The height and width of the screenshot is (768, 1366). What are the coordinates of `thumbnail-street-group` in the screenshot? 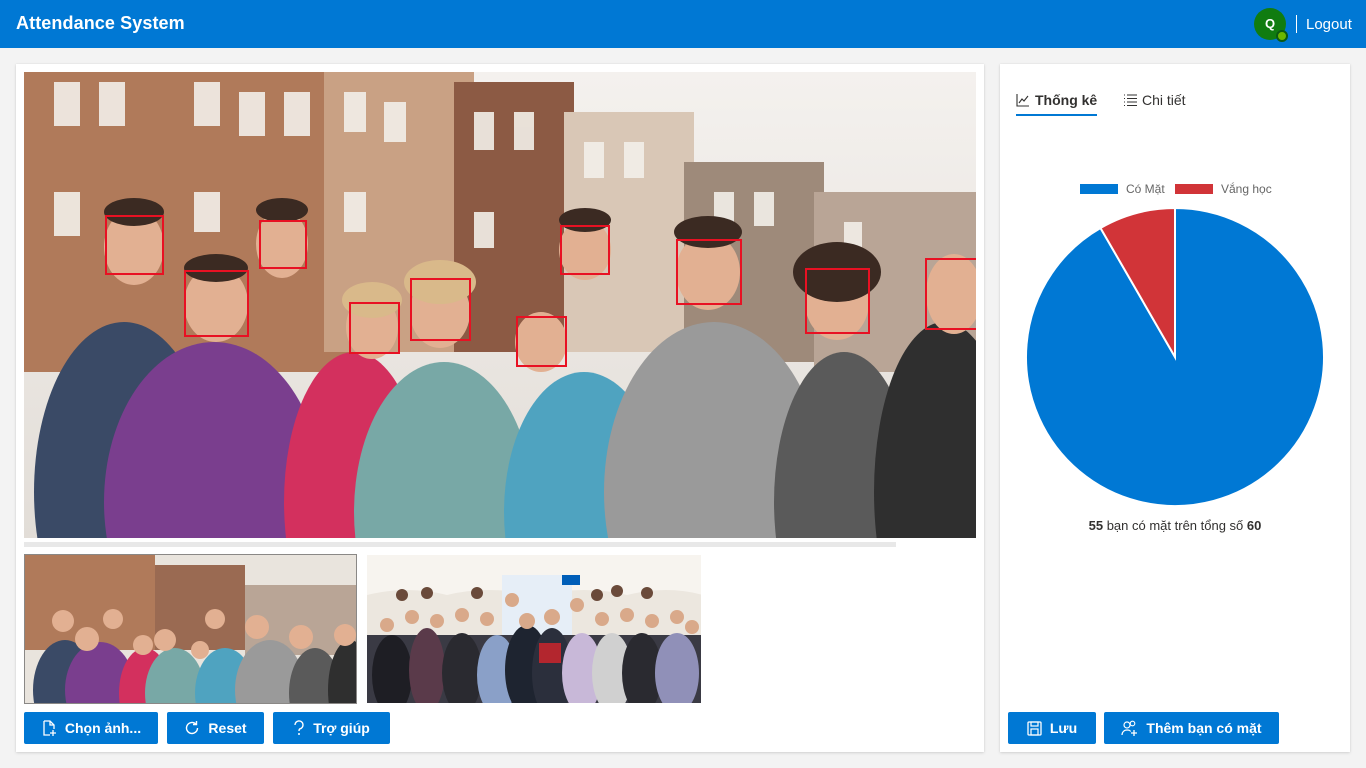 It's located at (190, 629).